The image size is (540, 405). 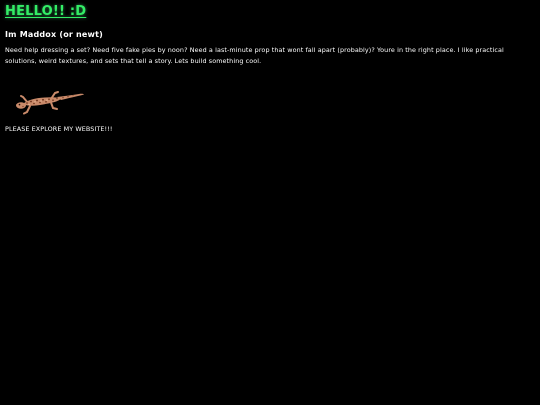 I want to click on page-subtitle: Im Maddox (or newt), so click(x=54, y=34).